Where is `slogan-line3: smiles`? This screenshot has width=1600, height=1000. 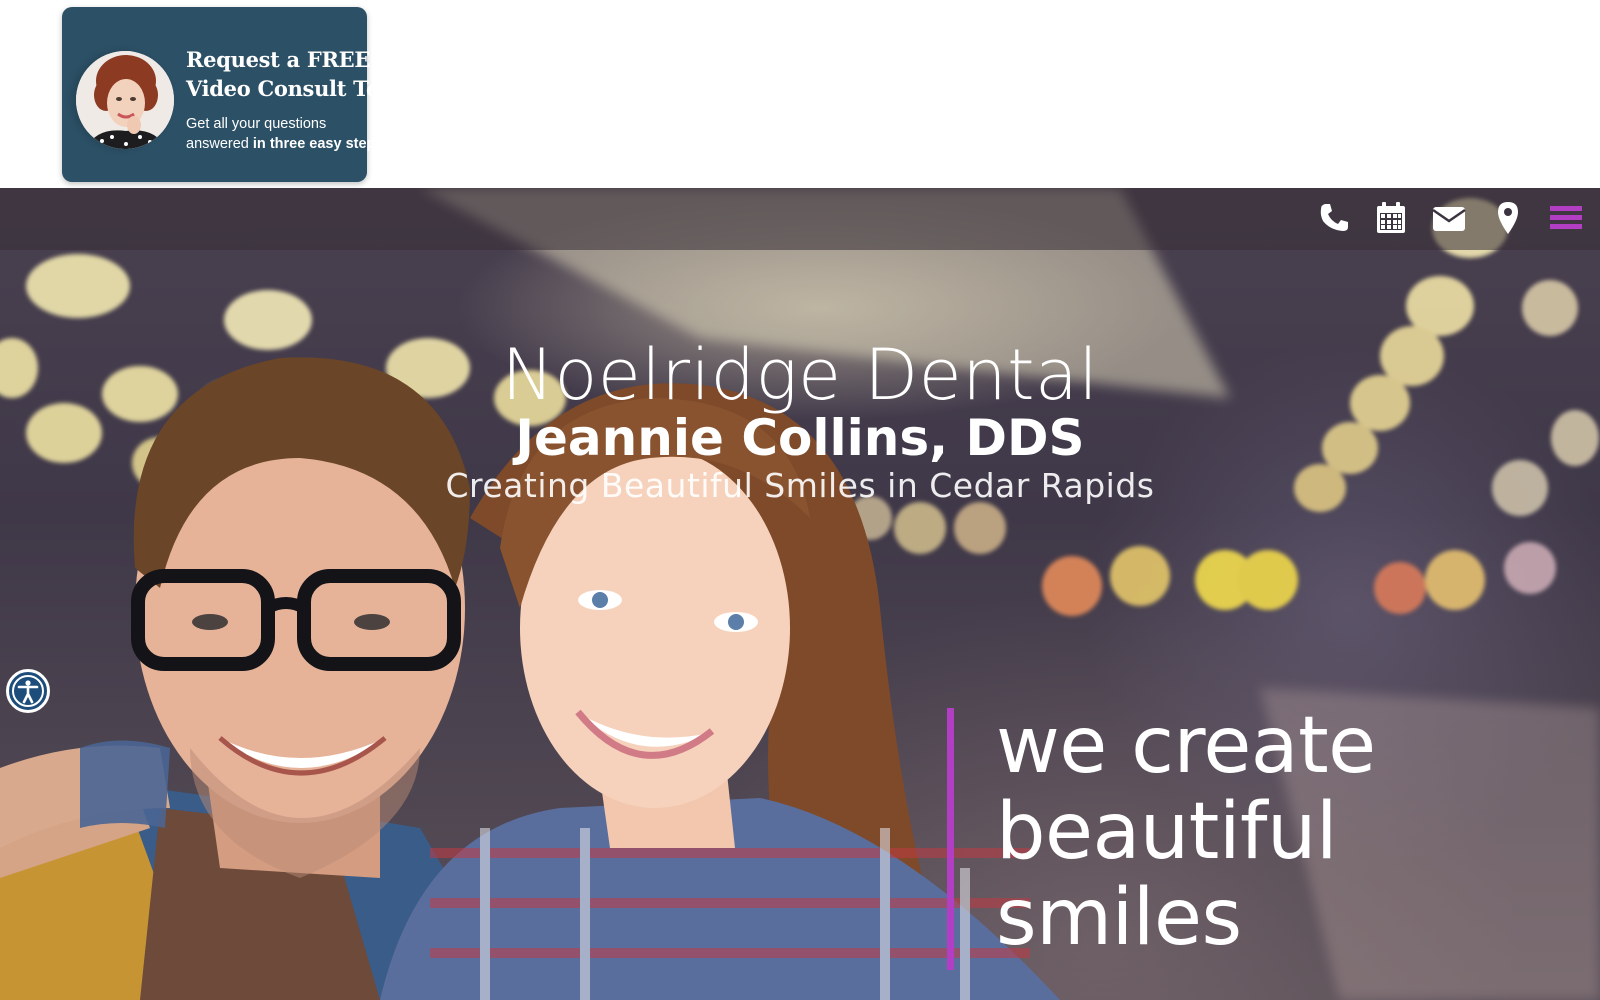 slogan-line3: smiles is located at coordinates (1119, 918).